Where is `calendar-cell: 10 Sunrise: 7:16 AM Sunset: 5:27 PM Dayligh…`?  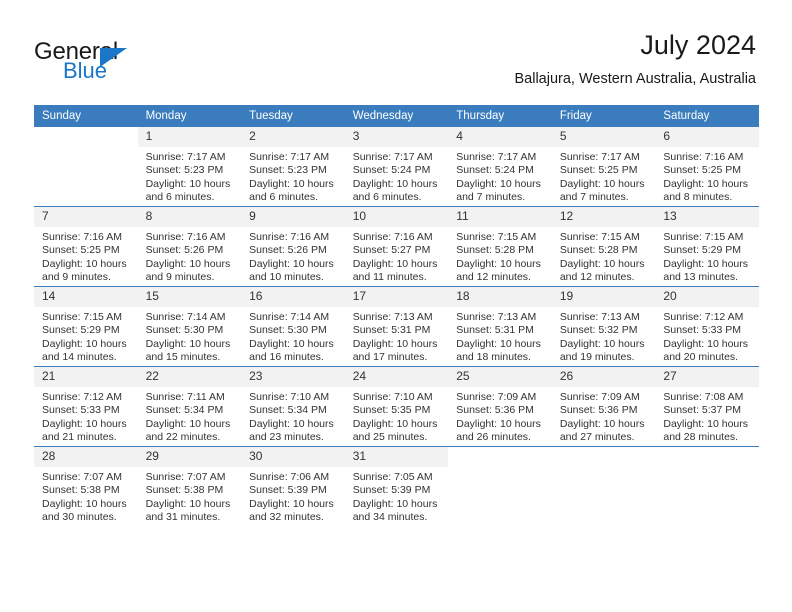
calendar-cell: 10 Sunrise: 7:16 AM Sunset: 5:27 PM Dayligh… is located at coordinates (396, 246).